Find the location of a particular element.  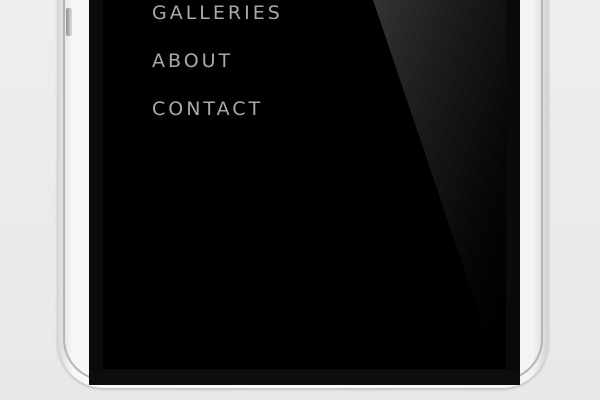

bezel-bottom is located at coordinates (304, 377).